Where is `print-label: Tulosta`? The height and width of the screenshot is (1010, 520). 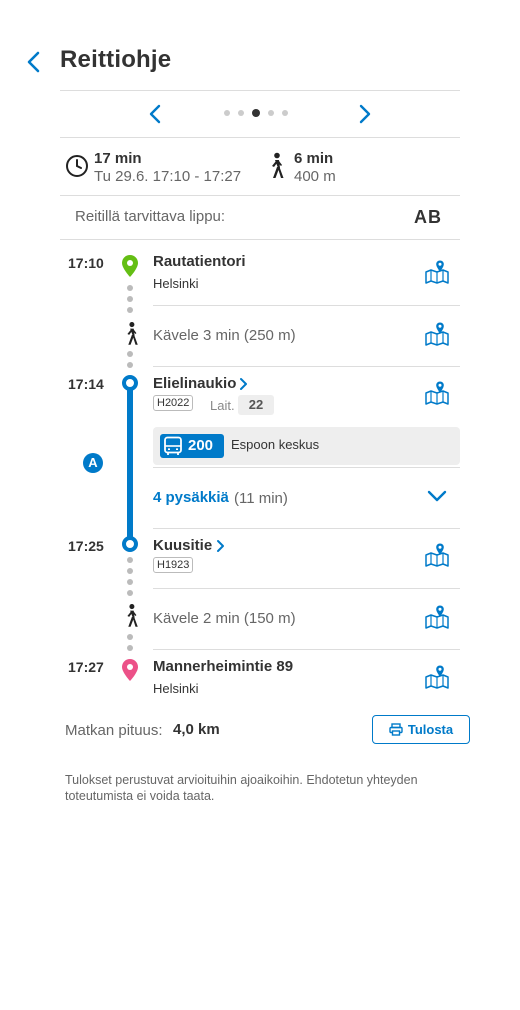 print-label: Tulosta is located at coordinates (430, 729).